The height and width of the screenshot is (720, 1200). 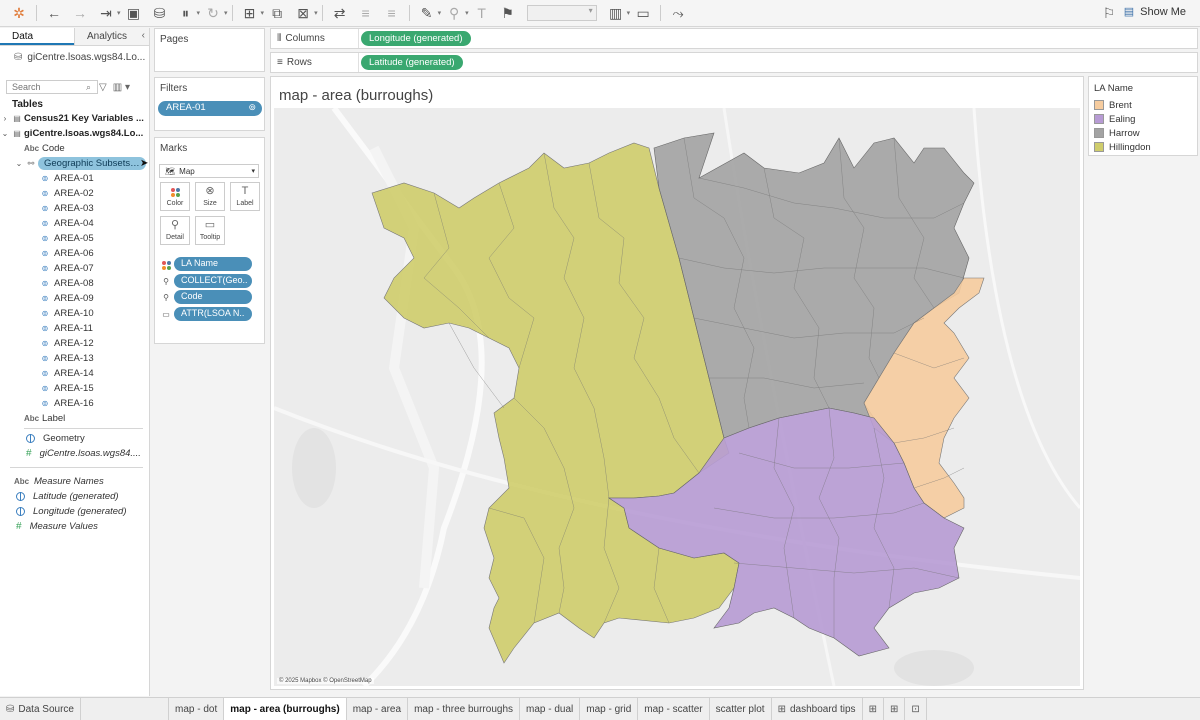 What do you see at coordinates (741, 709) in the screenshot?
I see `sheet-tab: scatter plot` at bounding box center [741, 709].